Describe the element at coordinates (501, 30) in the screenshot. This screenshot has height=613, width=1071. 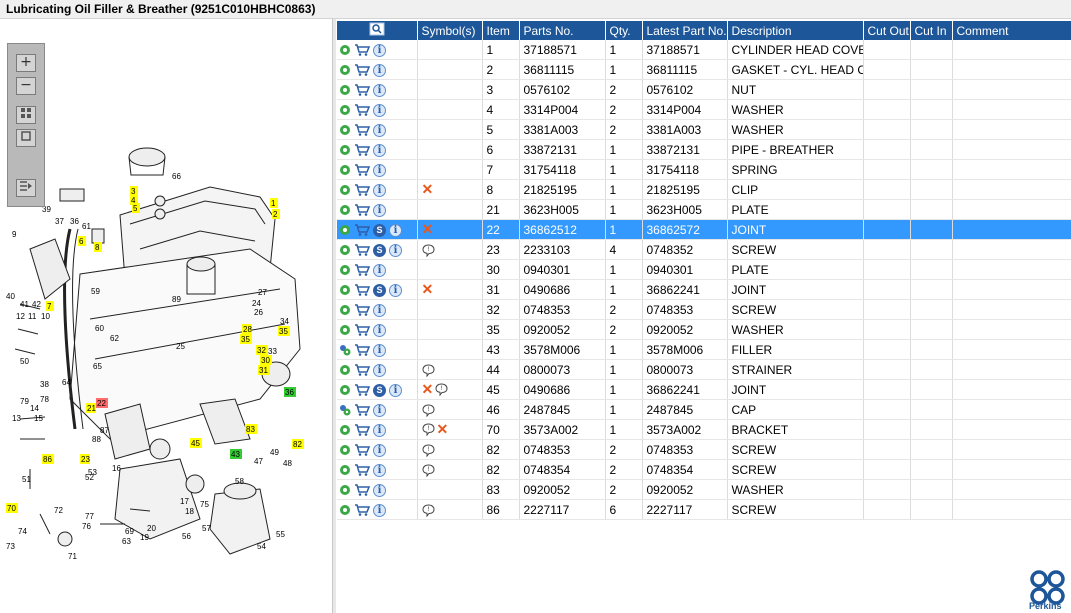
I see `column-header-item: Item` at that location.